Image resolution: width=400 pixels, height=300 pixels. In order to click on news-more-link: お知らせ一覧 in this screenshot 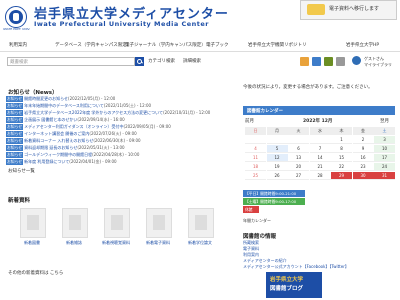, I will do `click(21, 171)`.